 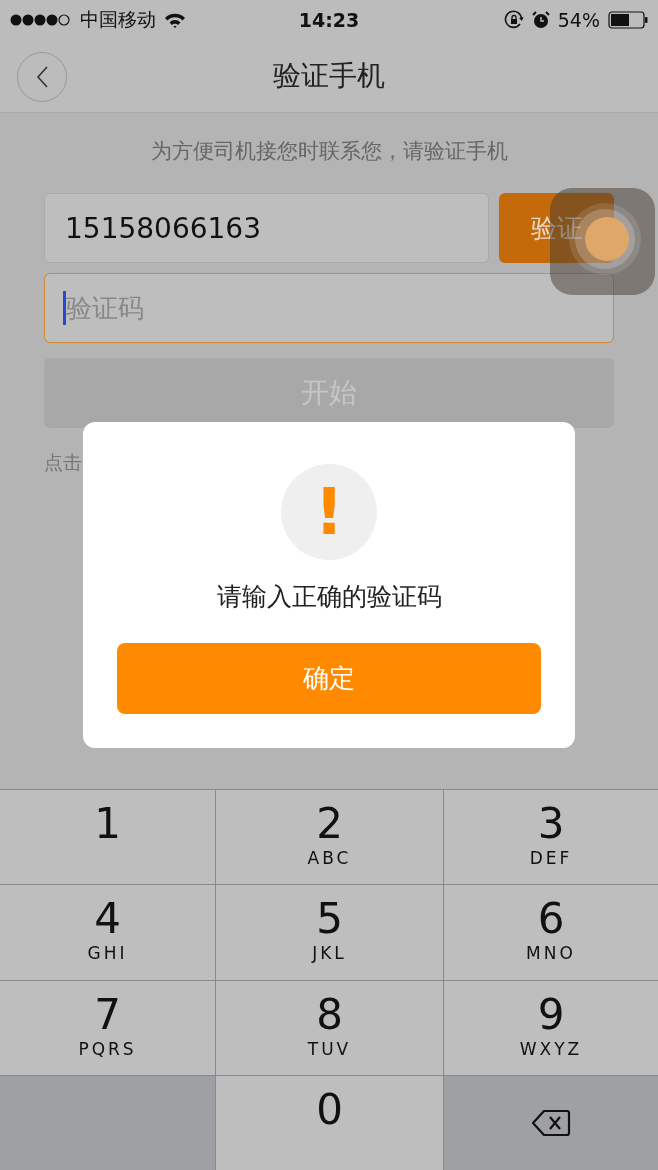 I want to click on wifi-icon, so click(x=175, y=20).